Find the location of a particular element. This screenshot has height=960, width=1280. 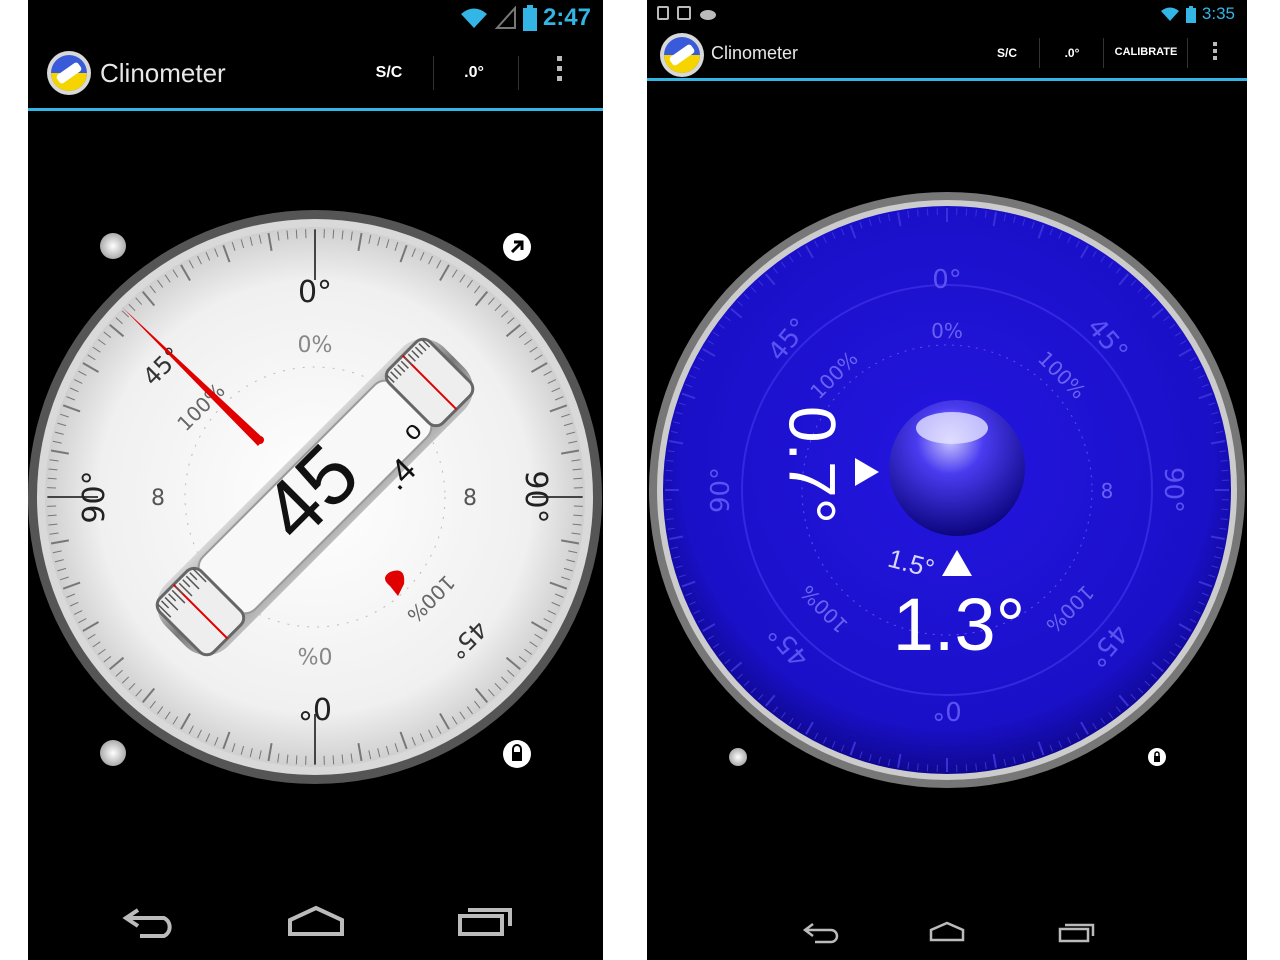

action-bar: Clinometer S/C .0° is located at coordinates (315, 74).